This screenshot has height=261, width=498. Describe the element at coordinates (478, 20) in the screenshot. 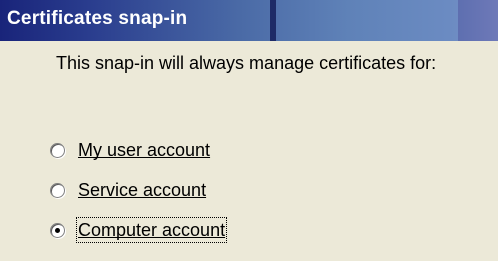

I see `title-bar-end-block` at that location.